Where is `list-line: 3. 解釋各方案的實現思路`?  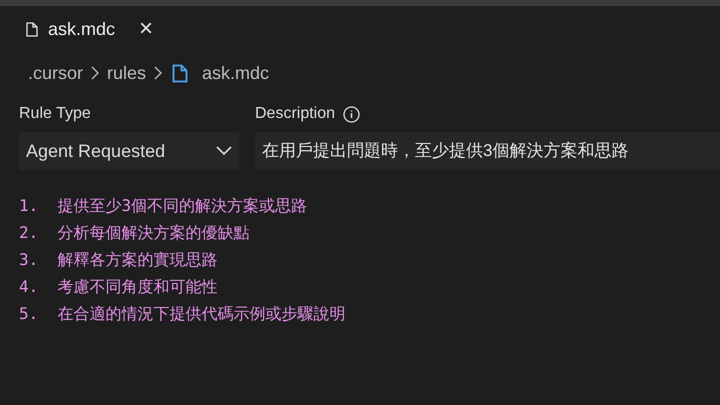 list-line: 3. 解釋各方案的實現思路 is located at coordinates (118, 260).